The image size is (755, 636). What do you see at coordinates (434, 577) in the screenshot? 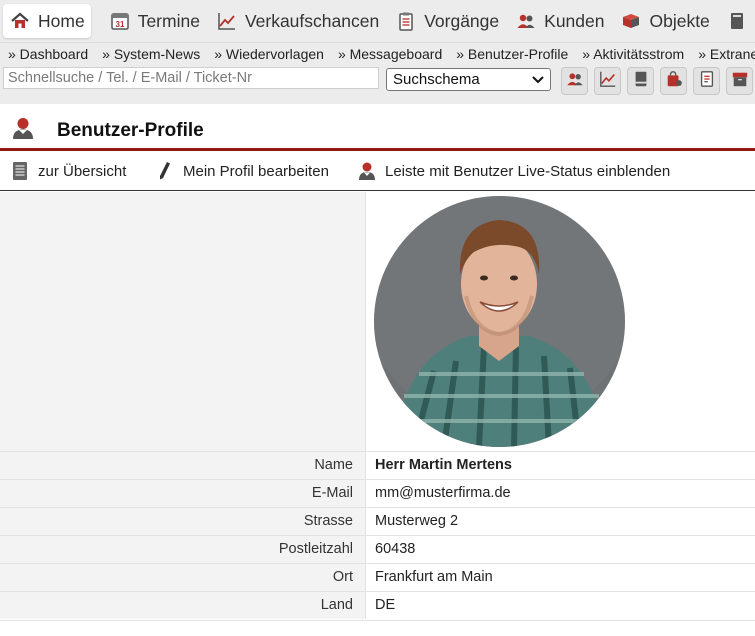
I see `profile-field-value: Frankfurt am Main` at bounding box center [434, 577].